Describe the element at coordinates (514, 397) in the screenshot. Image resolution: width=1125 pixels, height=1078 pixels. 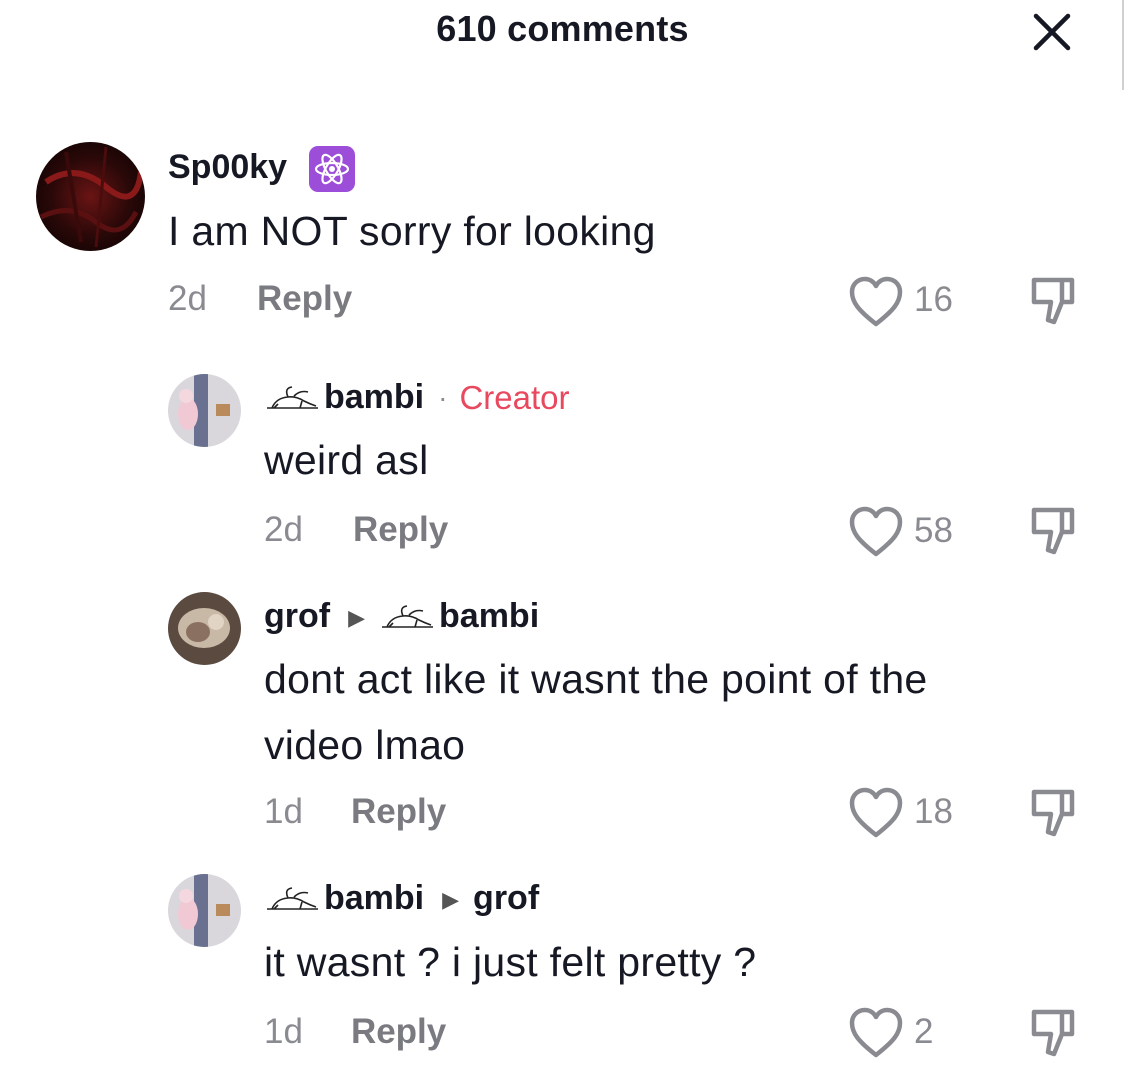
I see `creator-label: Creator` at that location.